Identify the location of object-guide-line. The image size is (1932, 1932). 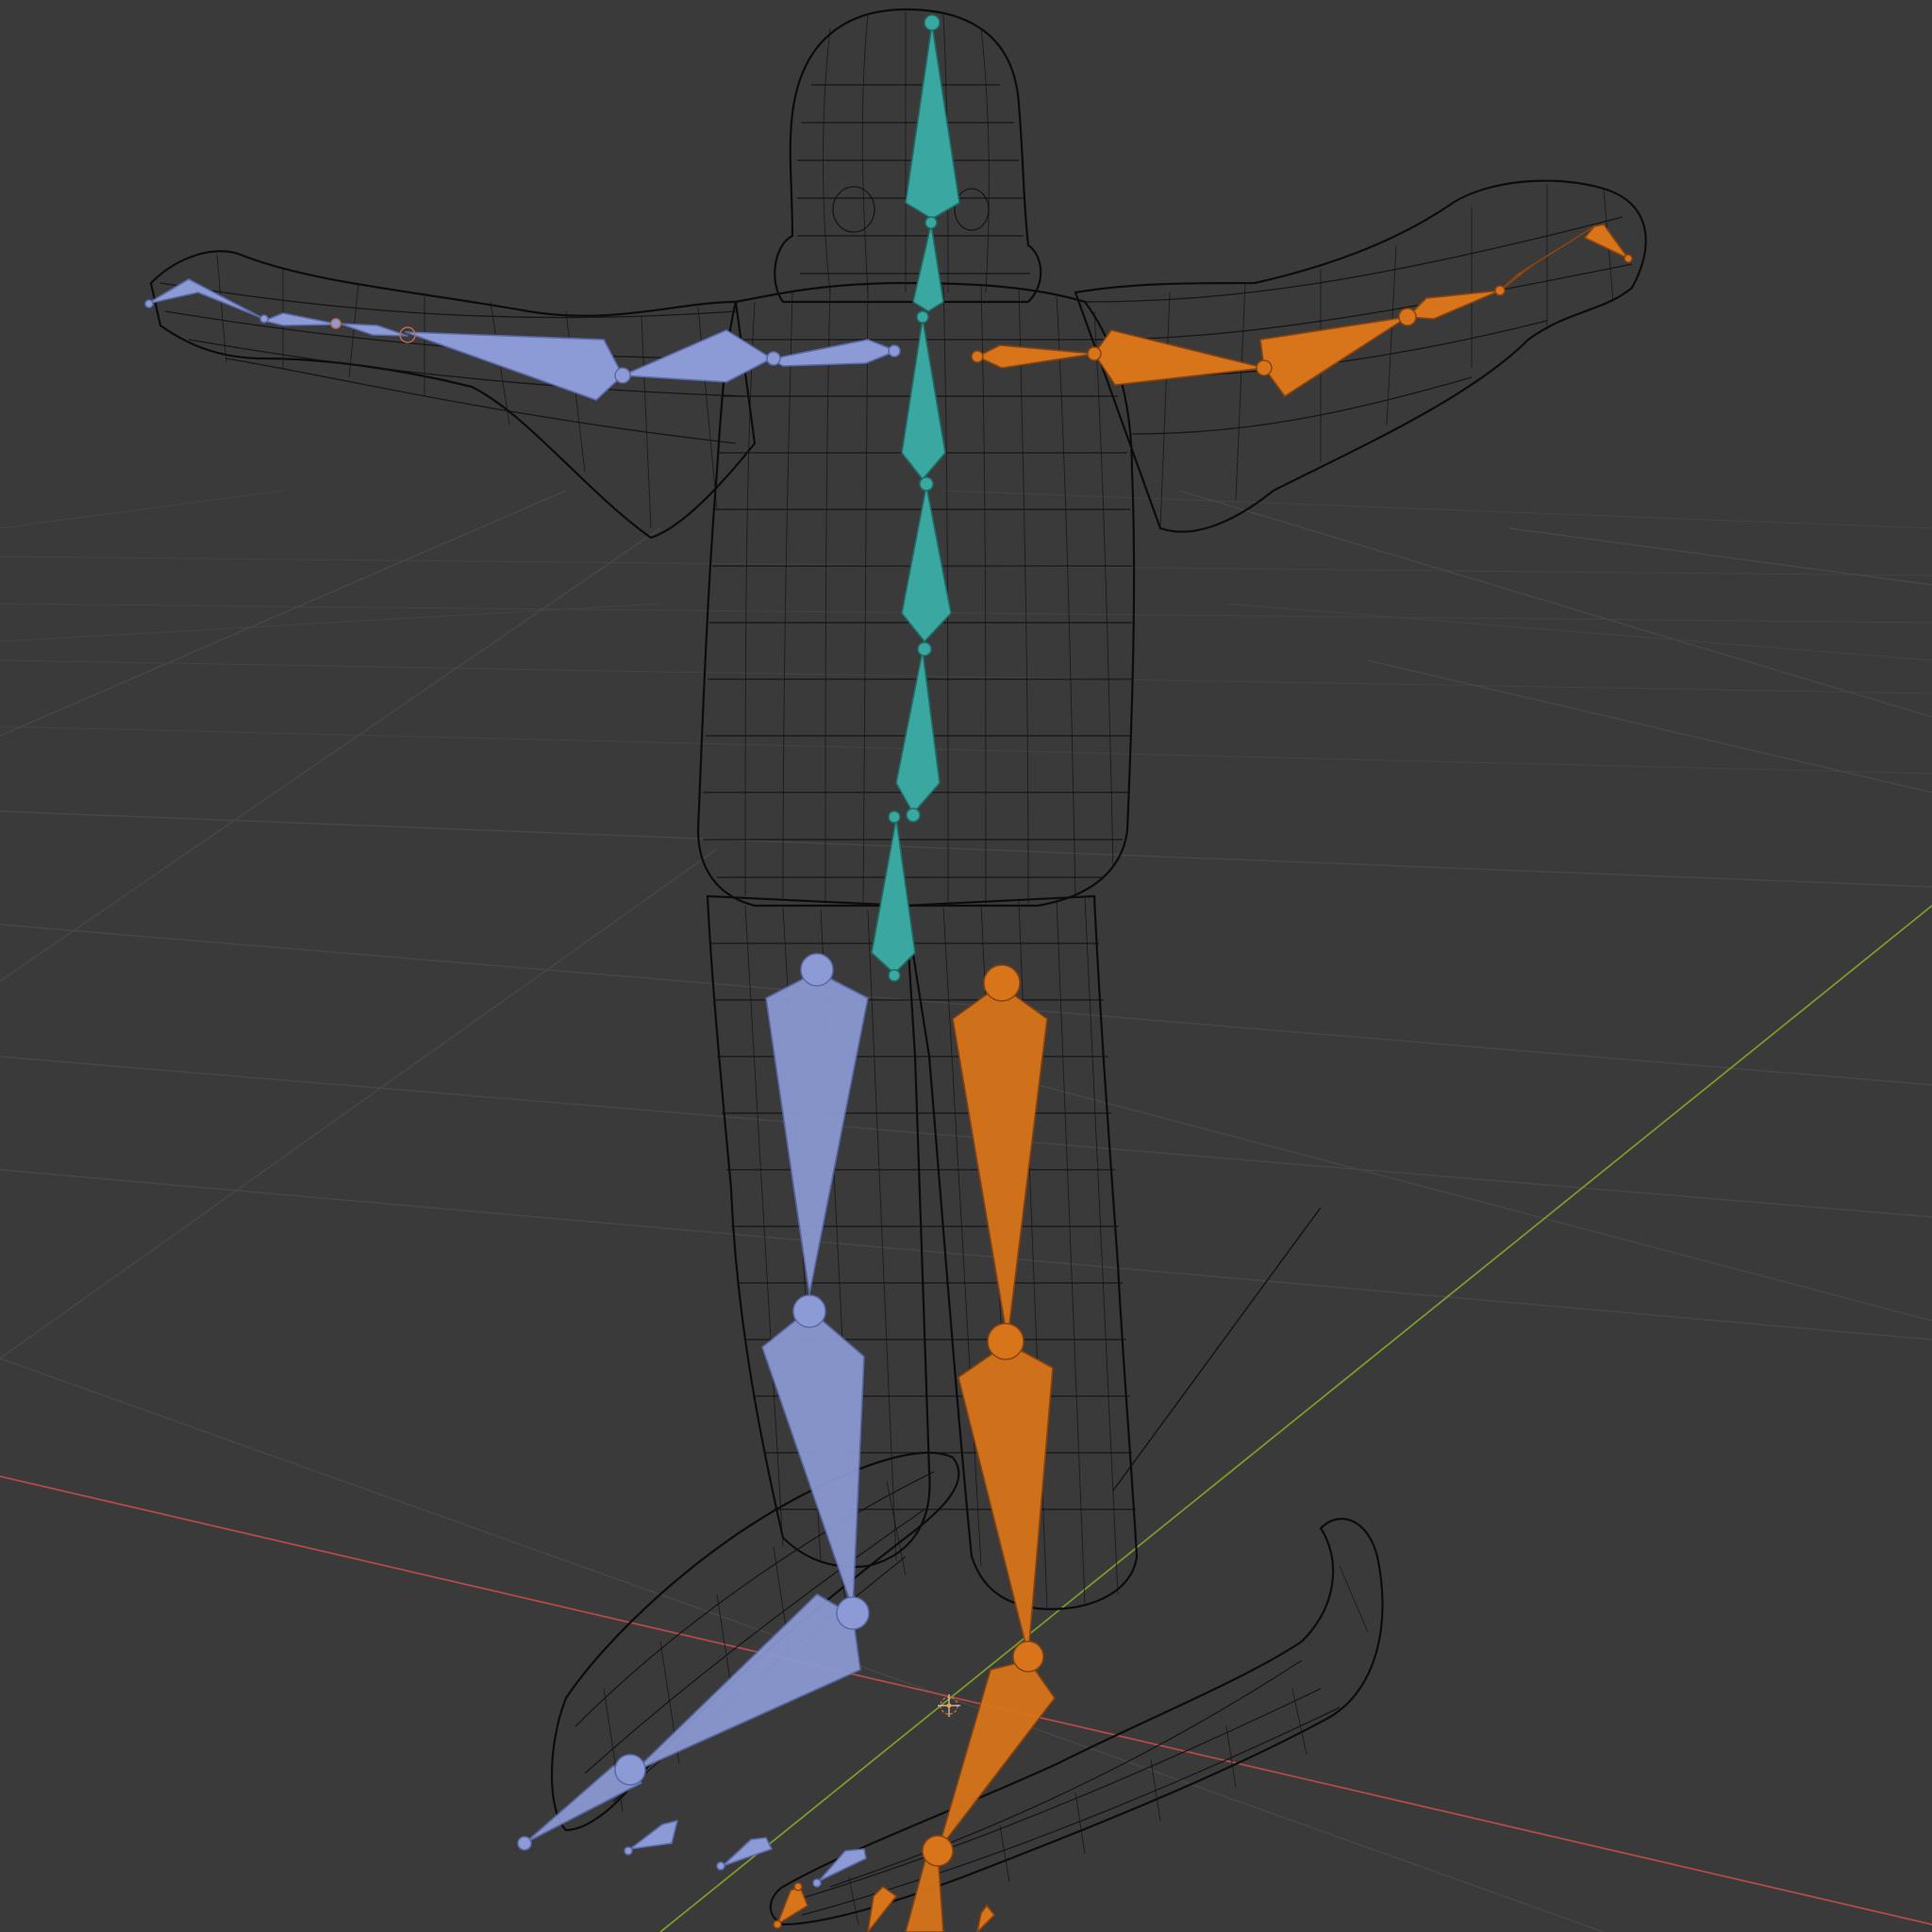
(1217, 1349).